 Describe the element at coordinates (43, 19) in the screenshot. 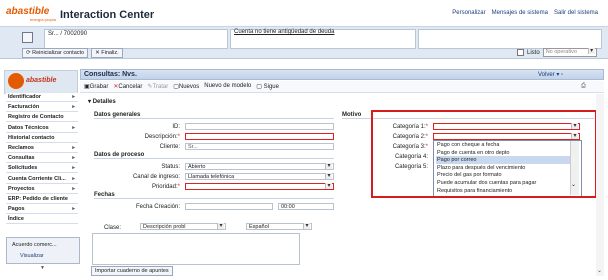

I see `brand-tagline: energía propia` at that location.